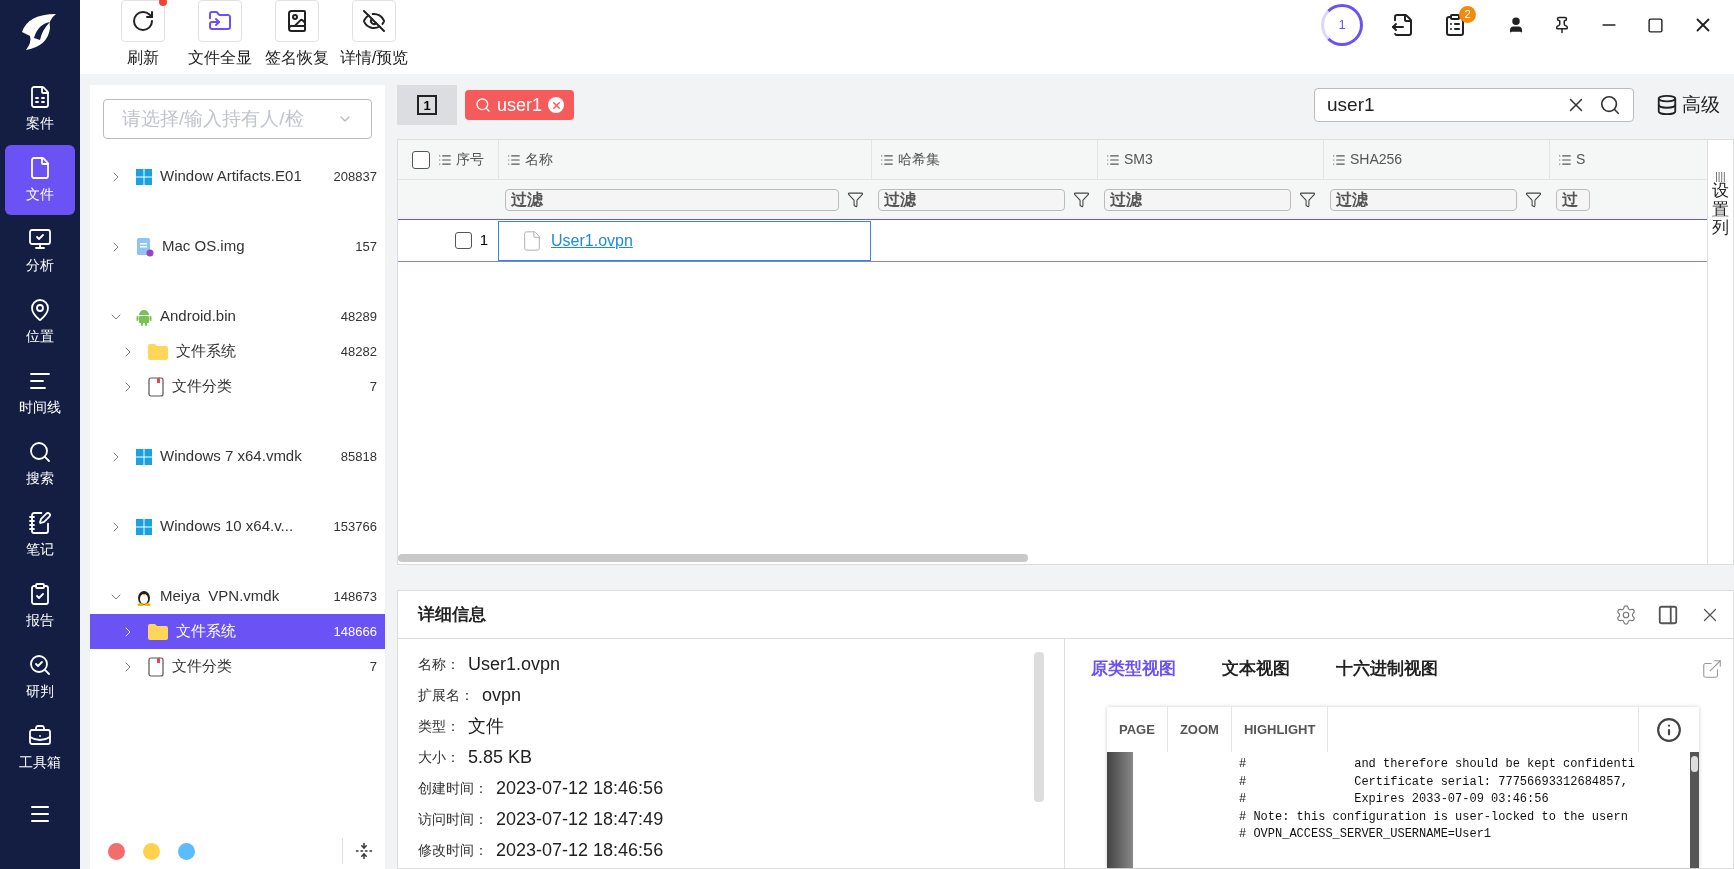 This screenshot has width=1734, height=869. What do you see at coordinates (1256, 669) in the screenshot?
I see `view-tab: 文本视图` at bounding box center [1256, 669].